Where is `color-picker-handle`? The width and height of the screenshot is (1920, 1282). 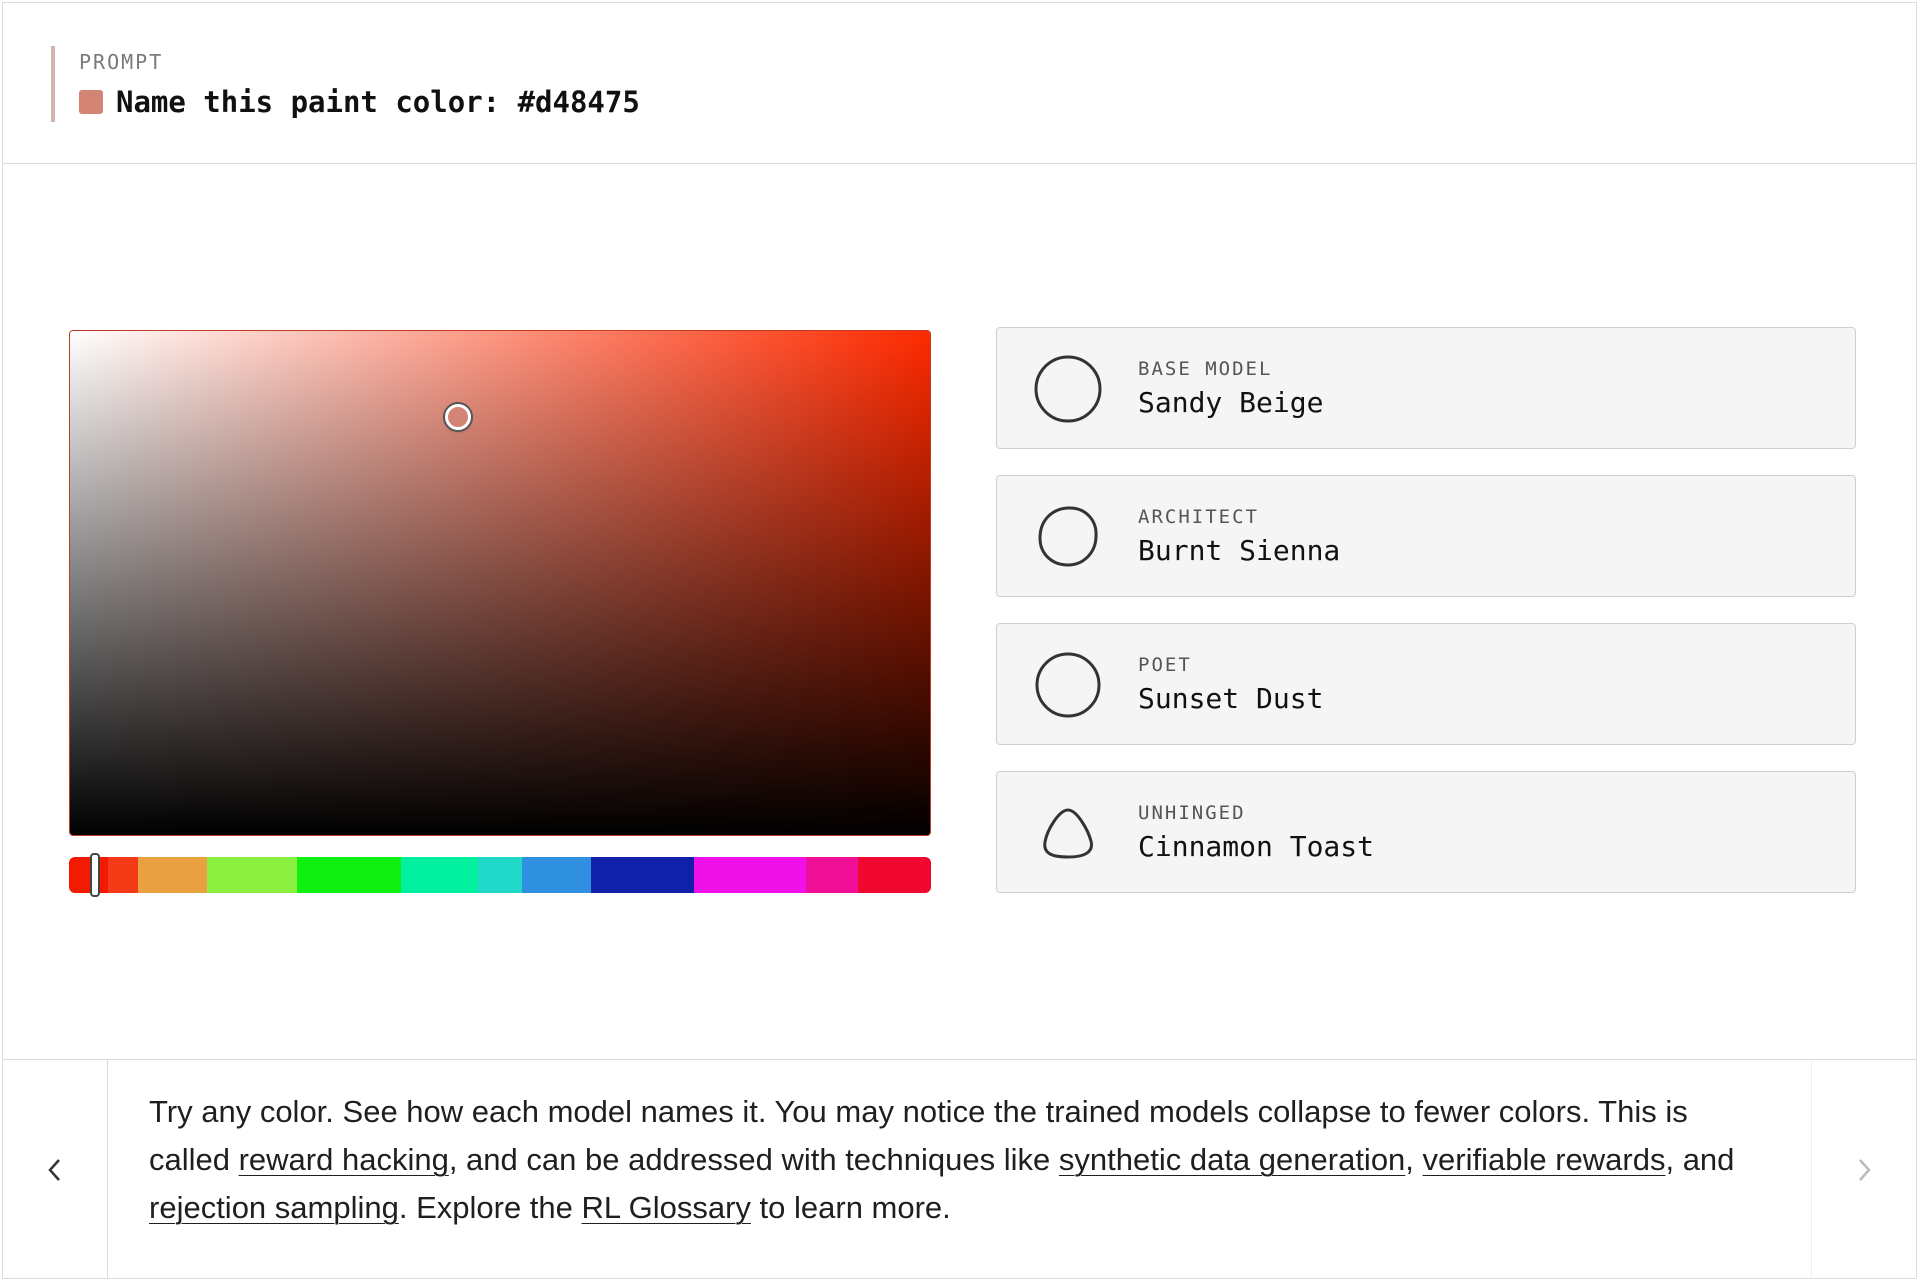 color-picker-handle is located at coordinates (457, 417).